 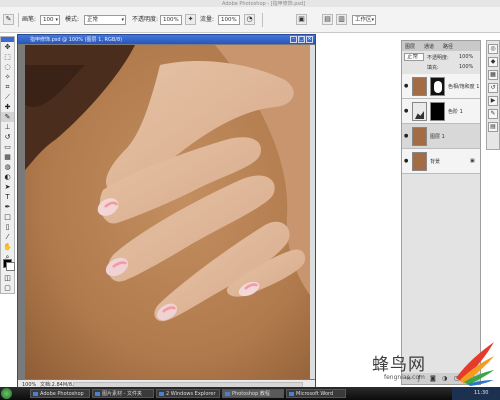 I want to click on layer-name: 背景, so click(x=435, y=162).